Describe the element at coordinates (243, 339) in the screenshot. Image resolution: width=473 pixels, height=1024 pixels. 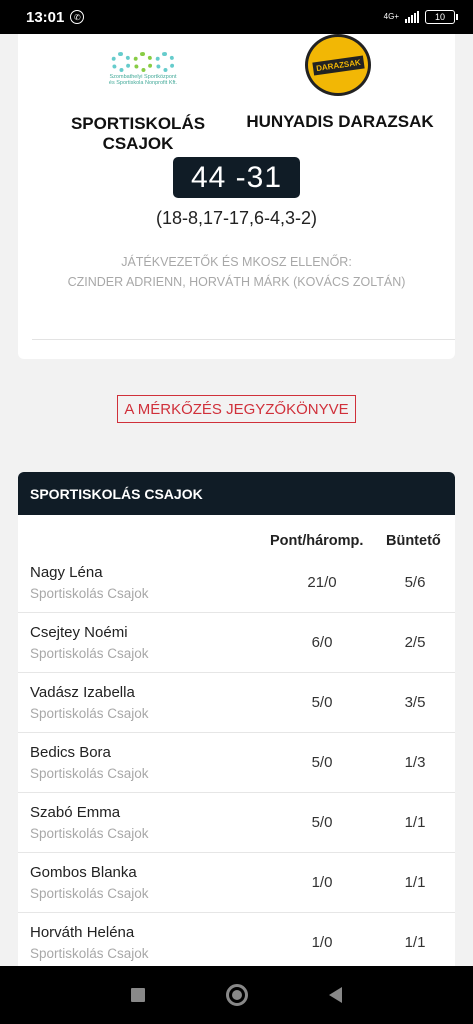
I see `divider` at that location.